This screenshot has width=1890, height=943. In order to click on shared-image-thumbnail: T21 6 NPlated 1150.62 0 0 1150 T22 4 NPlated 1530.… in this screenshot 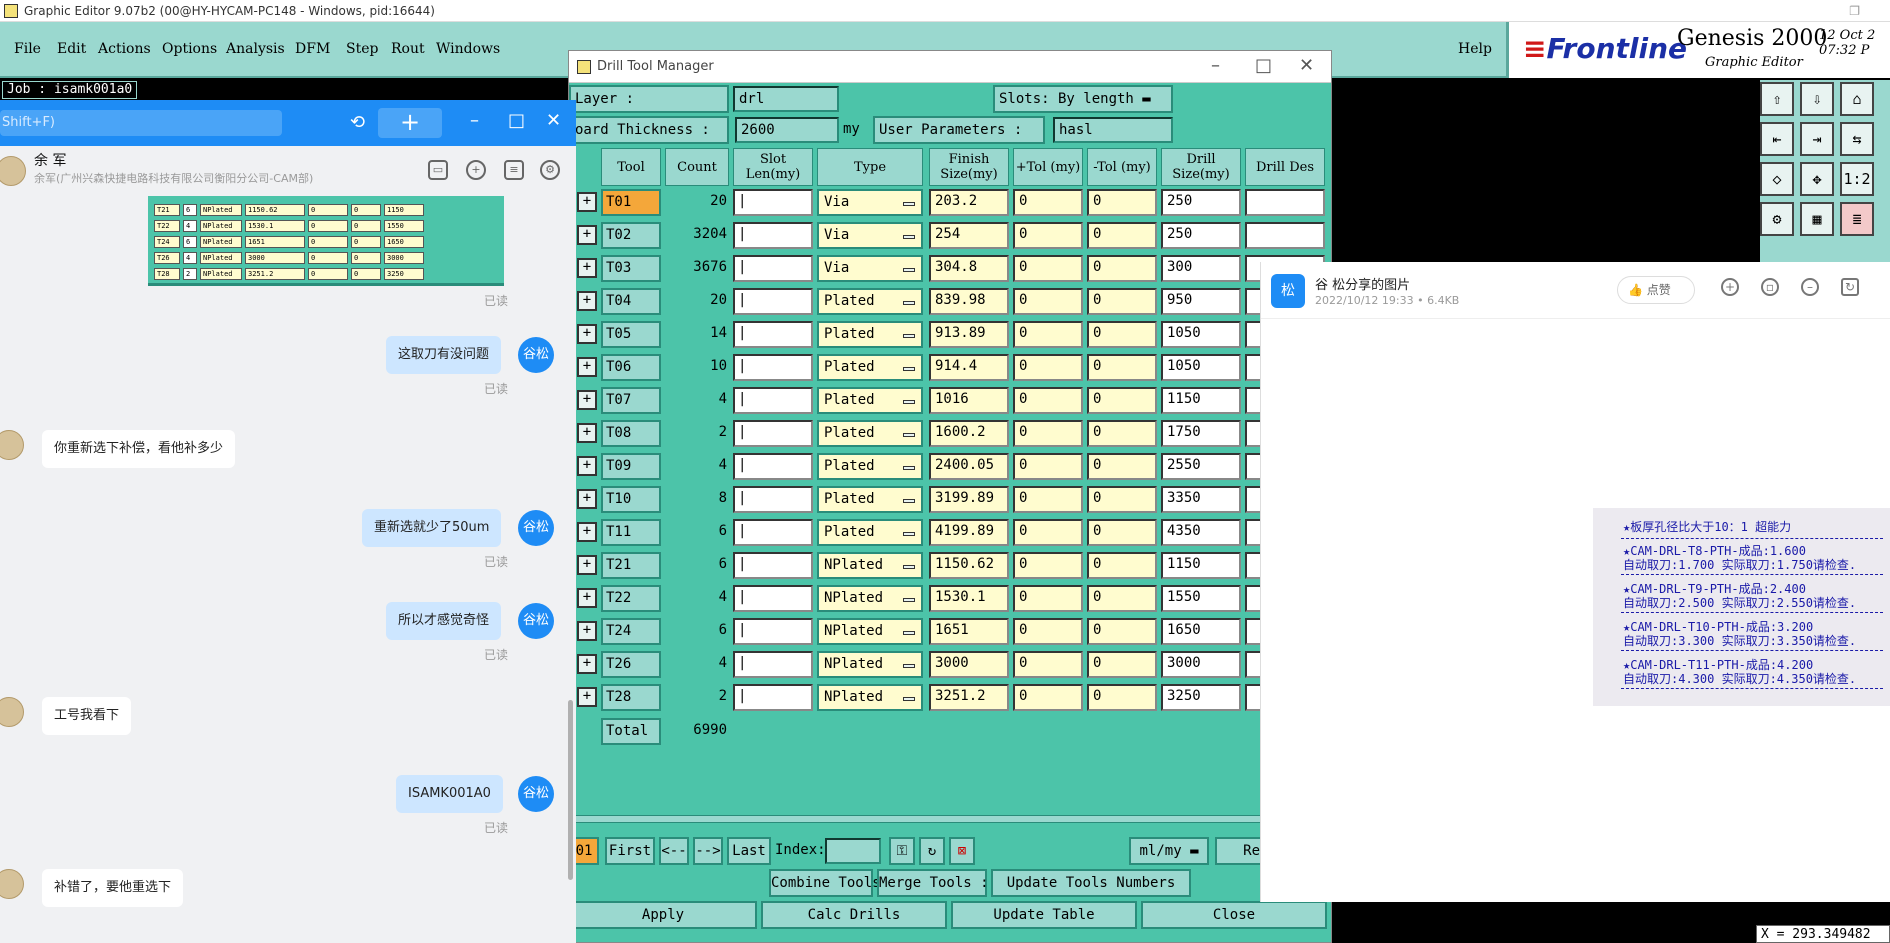, I will do `click(326, 241)`.